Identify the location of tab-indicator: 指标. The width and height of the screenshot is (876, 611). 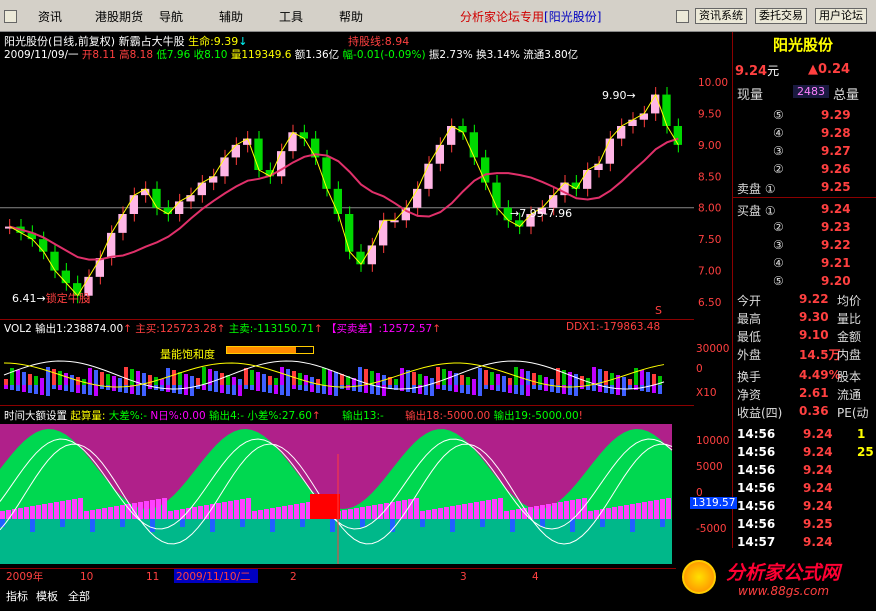
(17, 596).